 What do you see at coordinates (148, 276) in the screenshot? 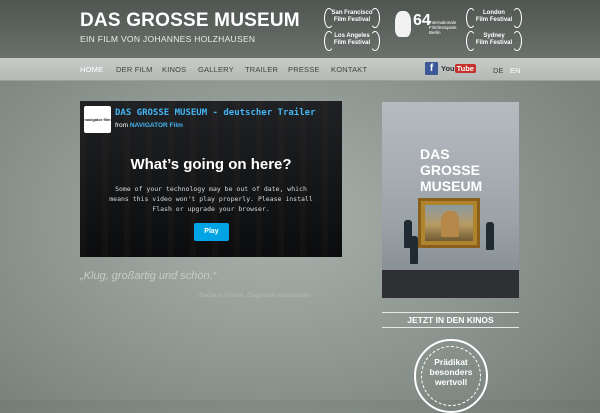
I see `press-quote: „Klug, großartig und schön.“` at bounding box center [148, 276].